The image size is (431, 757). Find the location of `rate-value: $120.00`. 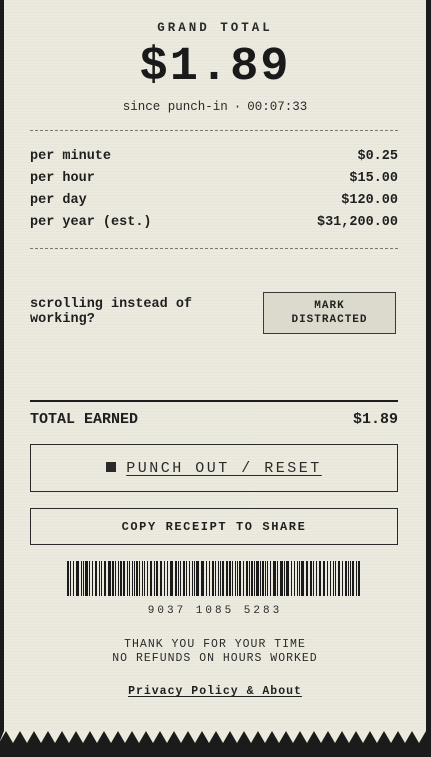

rate-value: $120.00 is located at coordinates (369, 200).